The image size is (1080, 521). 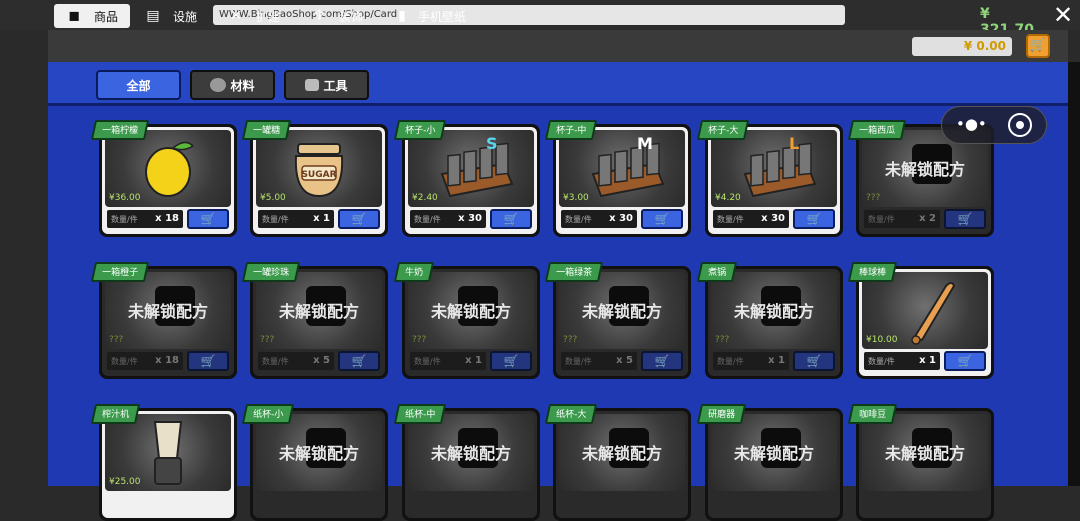 What do you see at coordinates (314, 178) in the screenshot?
I see `product-card: SUGAR 一罐糖 ¥5.00 数量/件 x 1 🛒` at bounding box center [314, 178].